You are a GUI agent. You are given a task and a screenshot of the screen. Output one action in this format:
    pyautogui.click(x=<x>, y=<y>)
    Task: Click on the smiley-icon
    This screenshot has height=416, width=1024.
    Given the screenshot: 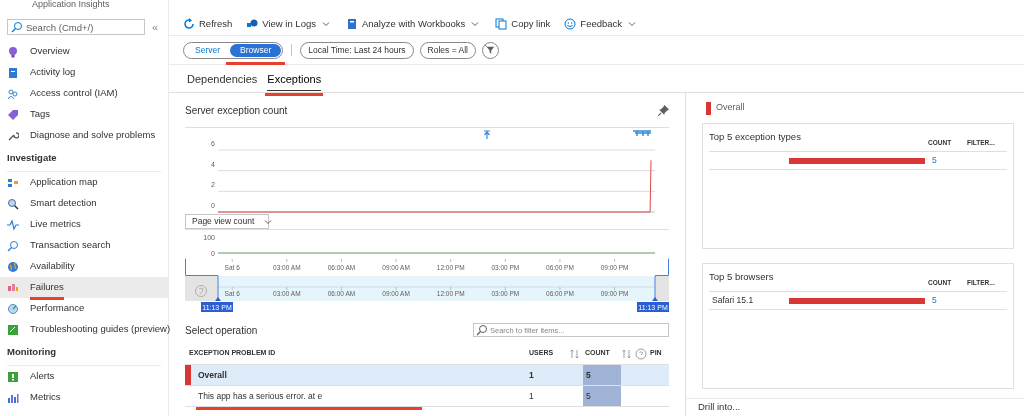 What is the action you would take?
    pyautogui.click(x=570, y=23)
    